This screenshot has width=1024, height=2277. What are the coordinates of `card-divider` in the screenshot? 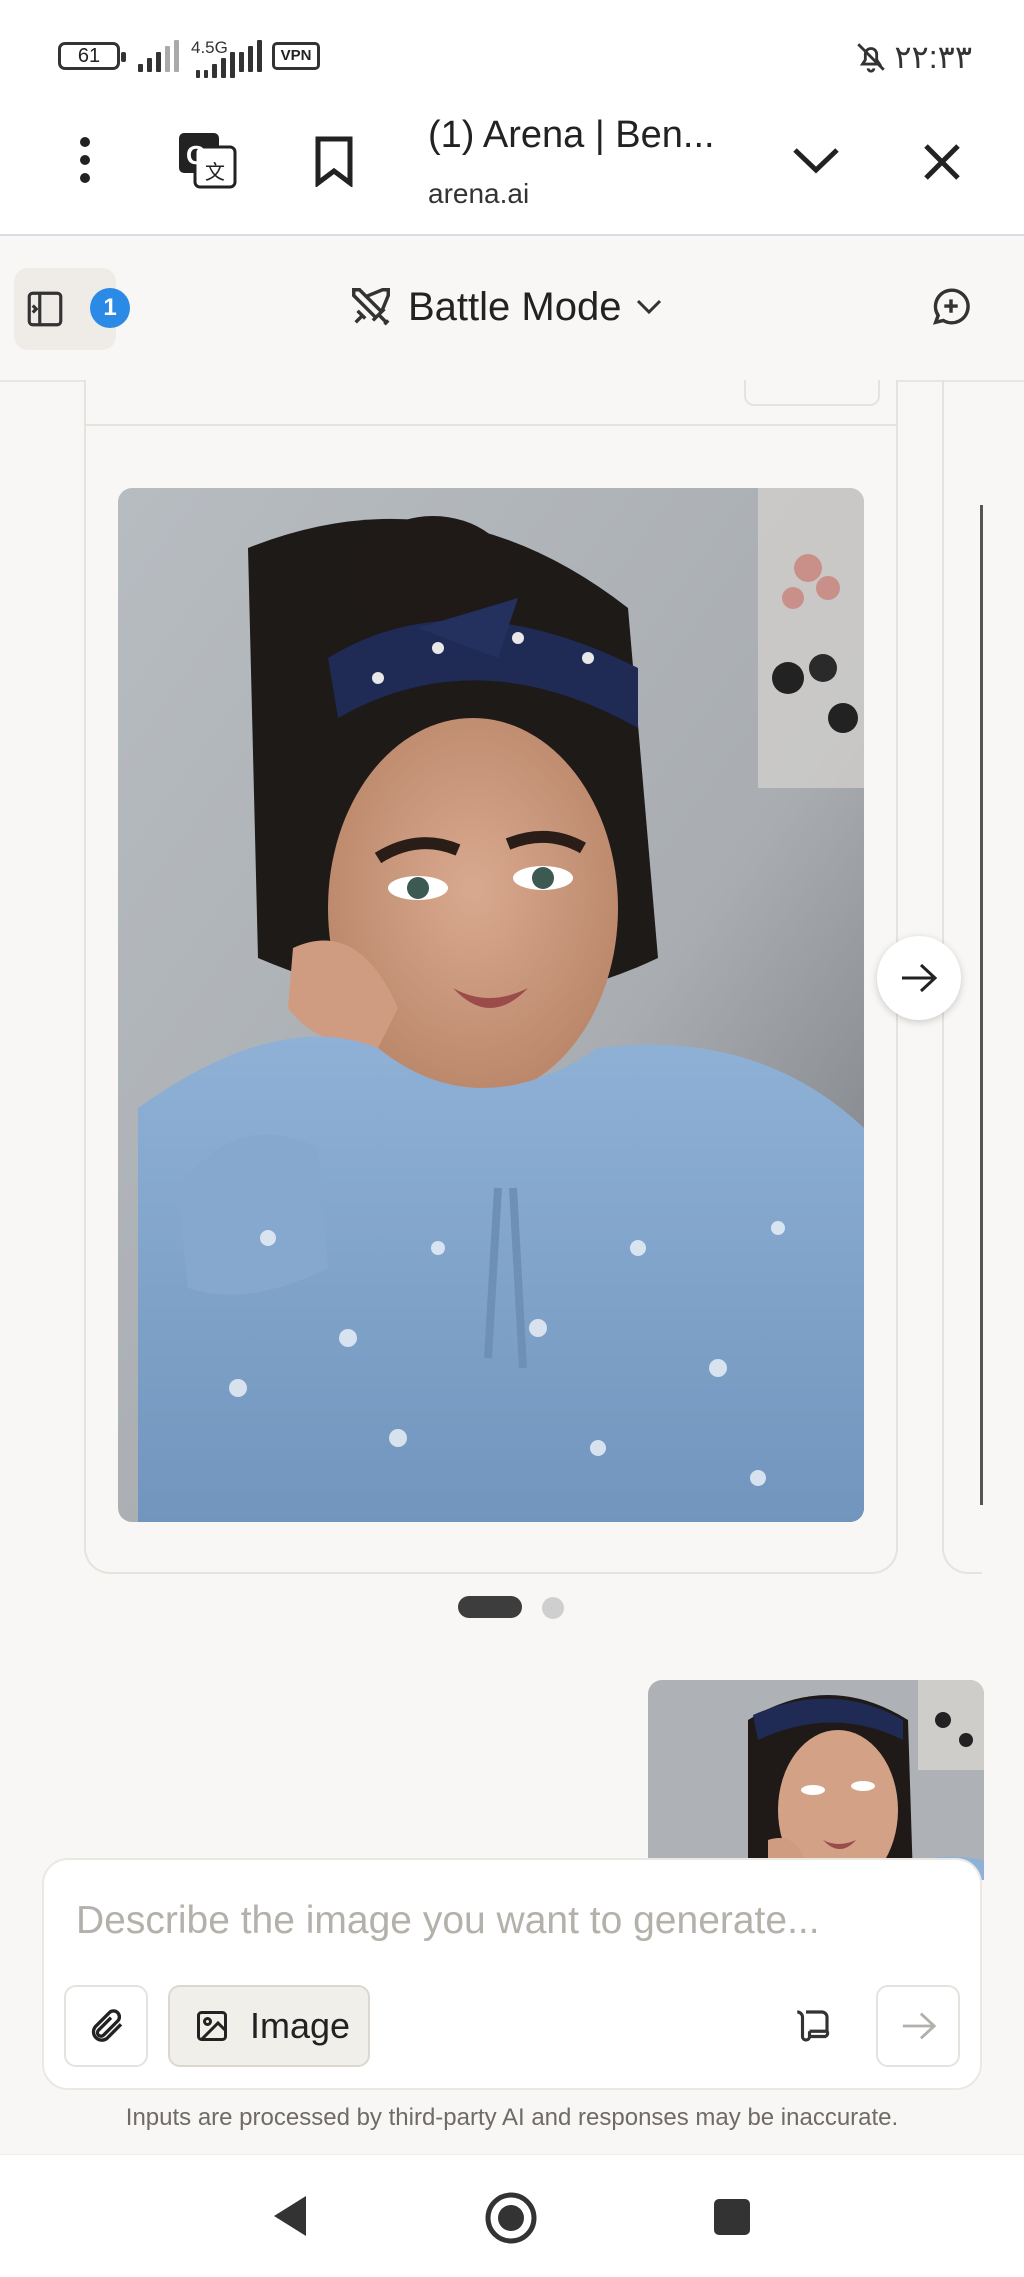 It's located at (491, 425).